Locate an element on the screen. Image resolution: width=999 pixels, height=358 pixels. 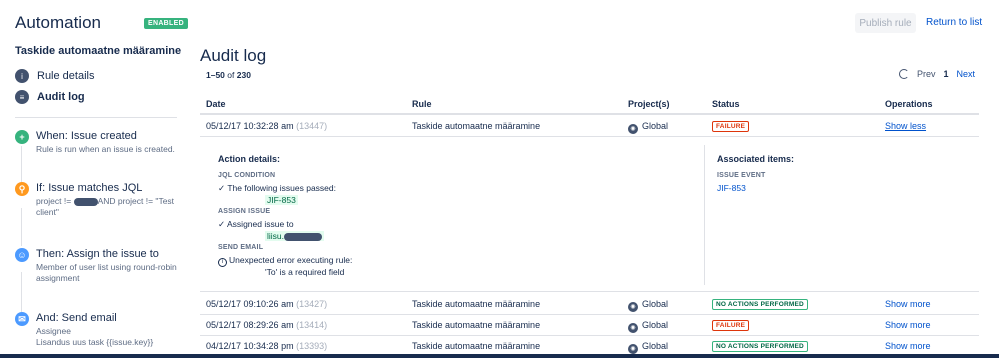
publish-rule-button: Publish rule is located at coordinates (885, 23).